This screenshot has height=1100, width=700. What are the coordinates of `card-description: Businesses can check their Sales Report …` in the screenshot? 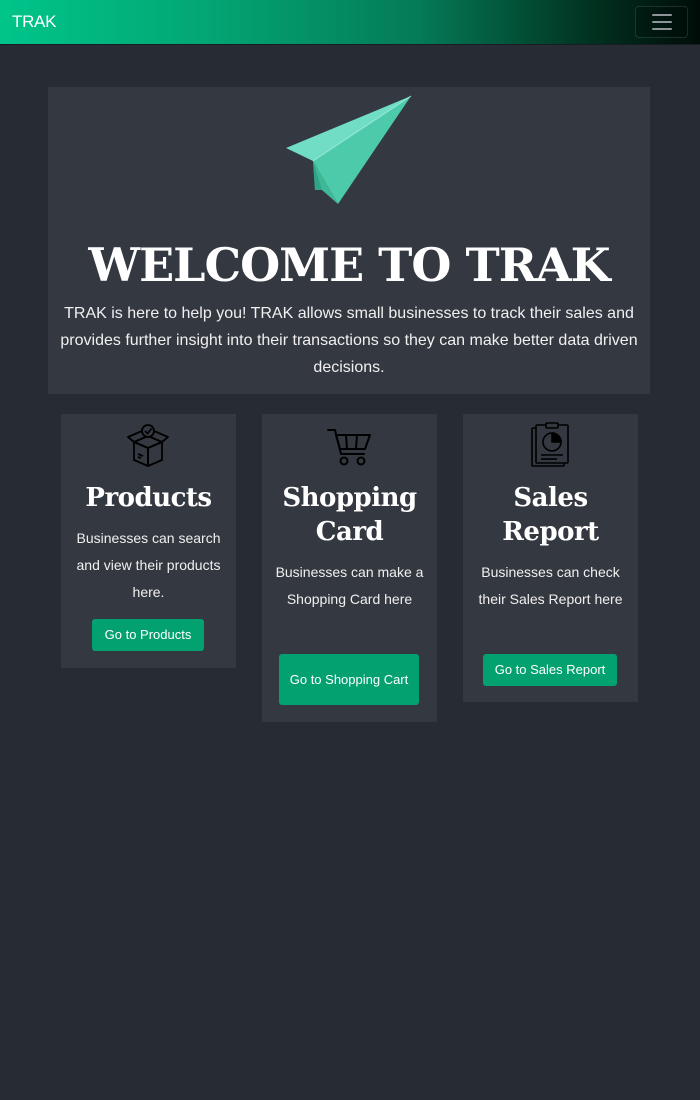 It's located at (550, 585).